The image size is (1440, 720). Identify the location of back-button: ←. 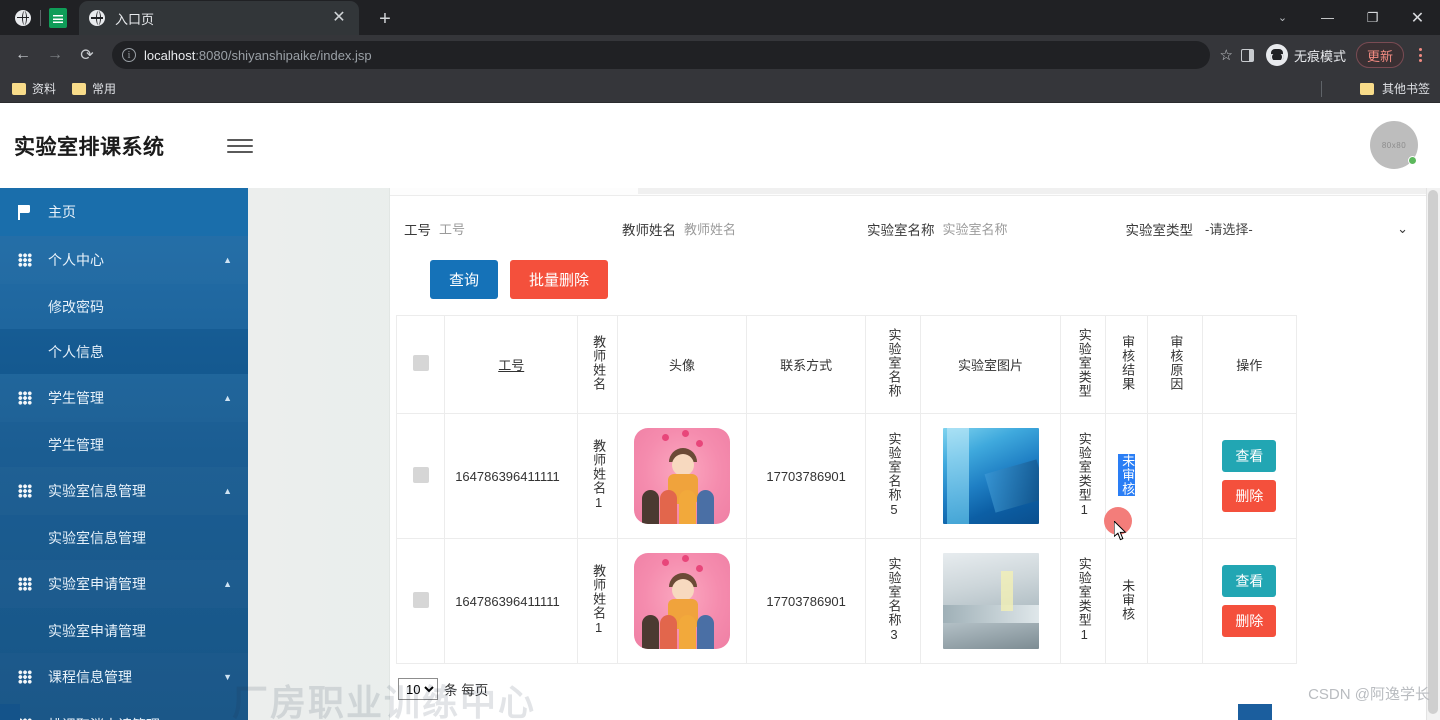
(23, 55).